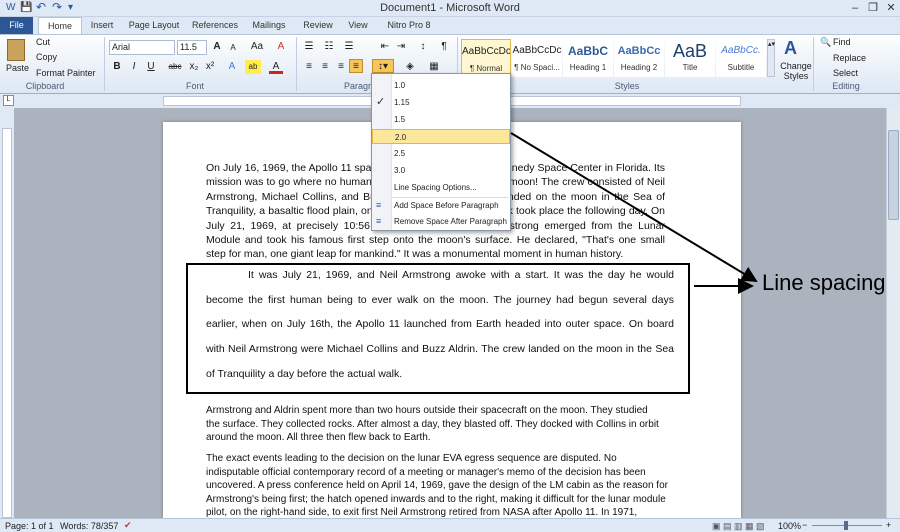 This screenshot has height=532, width=900. Describe the element at coordinates (846, 525) in the screenshot. I see `zoom-thumb` at that location.